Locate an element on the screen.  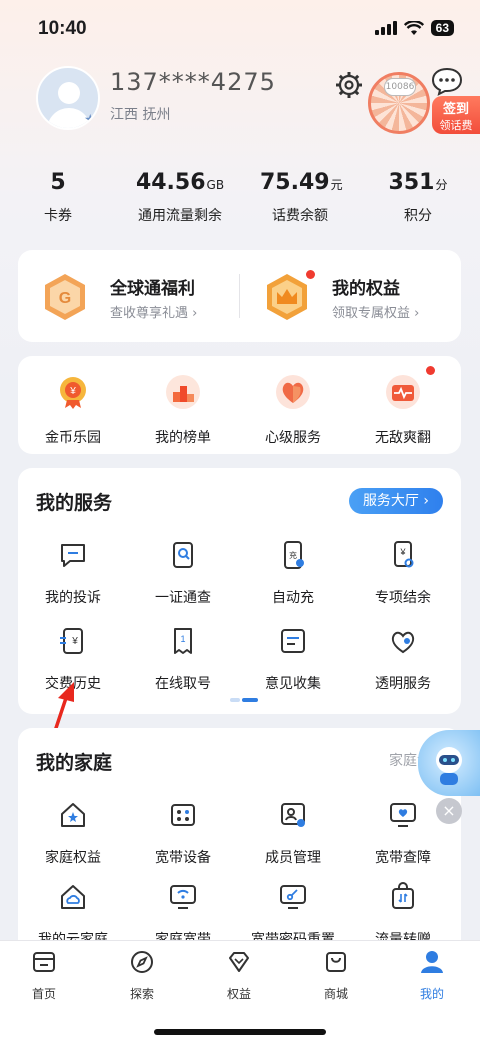
star-badge-icon: ★ is located at coordinates (90, 120).